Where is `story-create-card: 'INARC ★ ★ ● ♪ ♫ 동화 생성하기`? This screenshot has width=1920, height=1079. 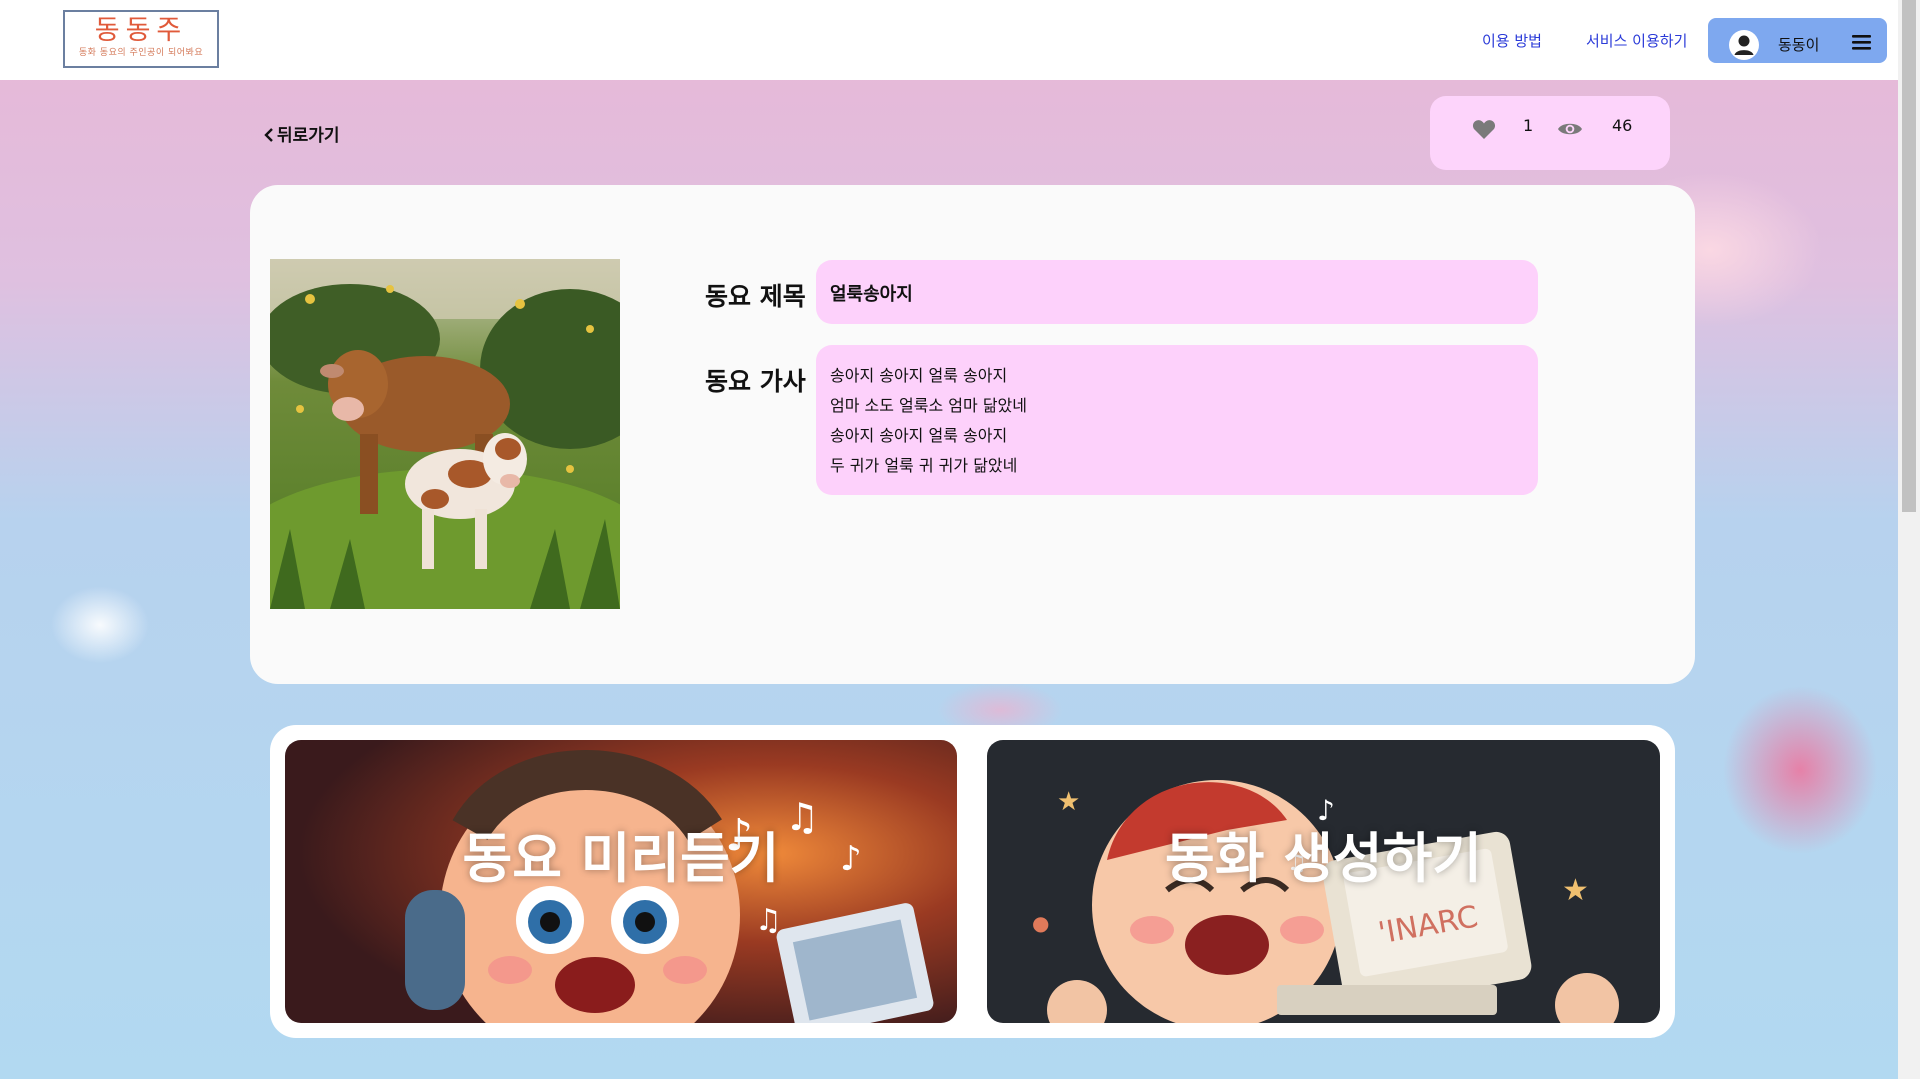
story-create-card: 'INARC ★ ★ ● ♪ ♫ 동화 생성하기 is located at coordinates (1323, 881).